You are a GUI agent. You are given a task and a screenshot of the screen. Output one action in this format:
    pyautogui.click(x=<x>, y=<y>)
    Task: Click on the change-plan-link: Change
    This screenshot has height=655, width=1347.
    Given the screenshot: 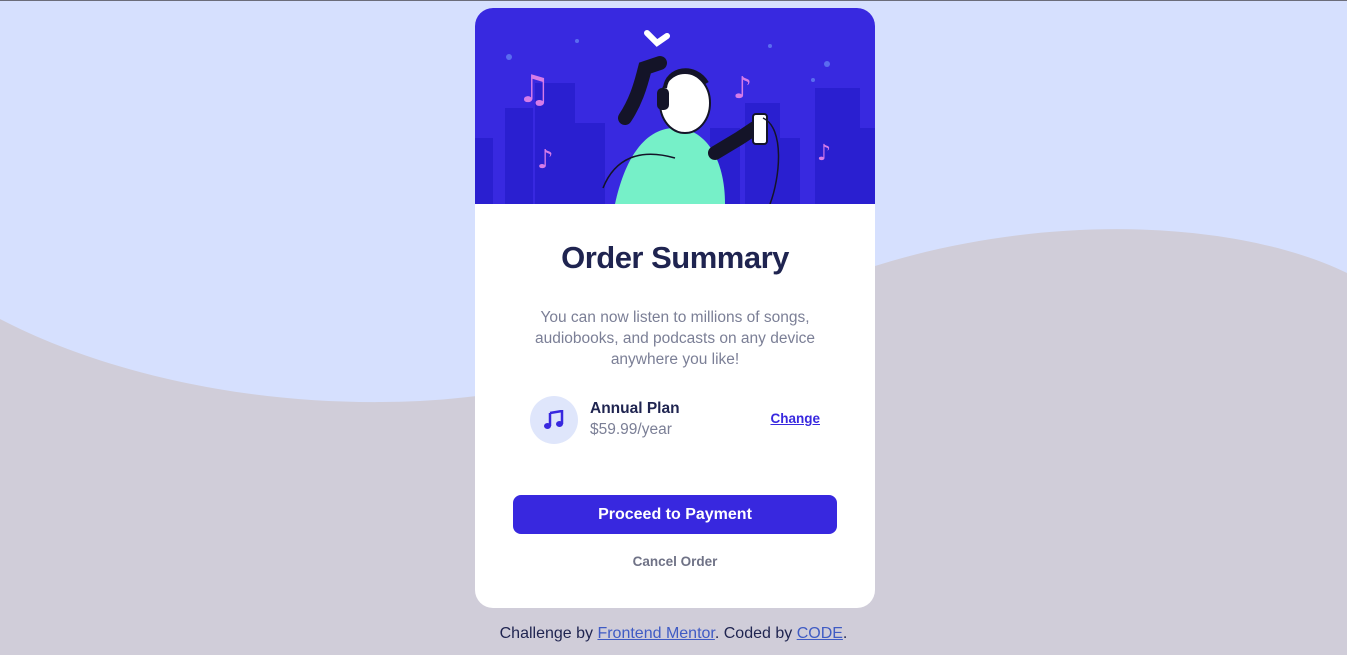 What is the action you would take?
    pyautogui.click(x=795, y=418)
    